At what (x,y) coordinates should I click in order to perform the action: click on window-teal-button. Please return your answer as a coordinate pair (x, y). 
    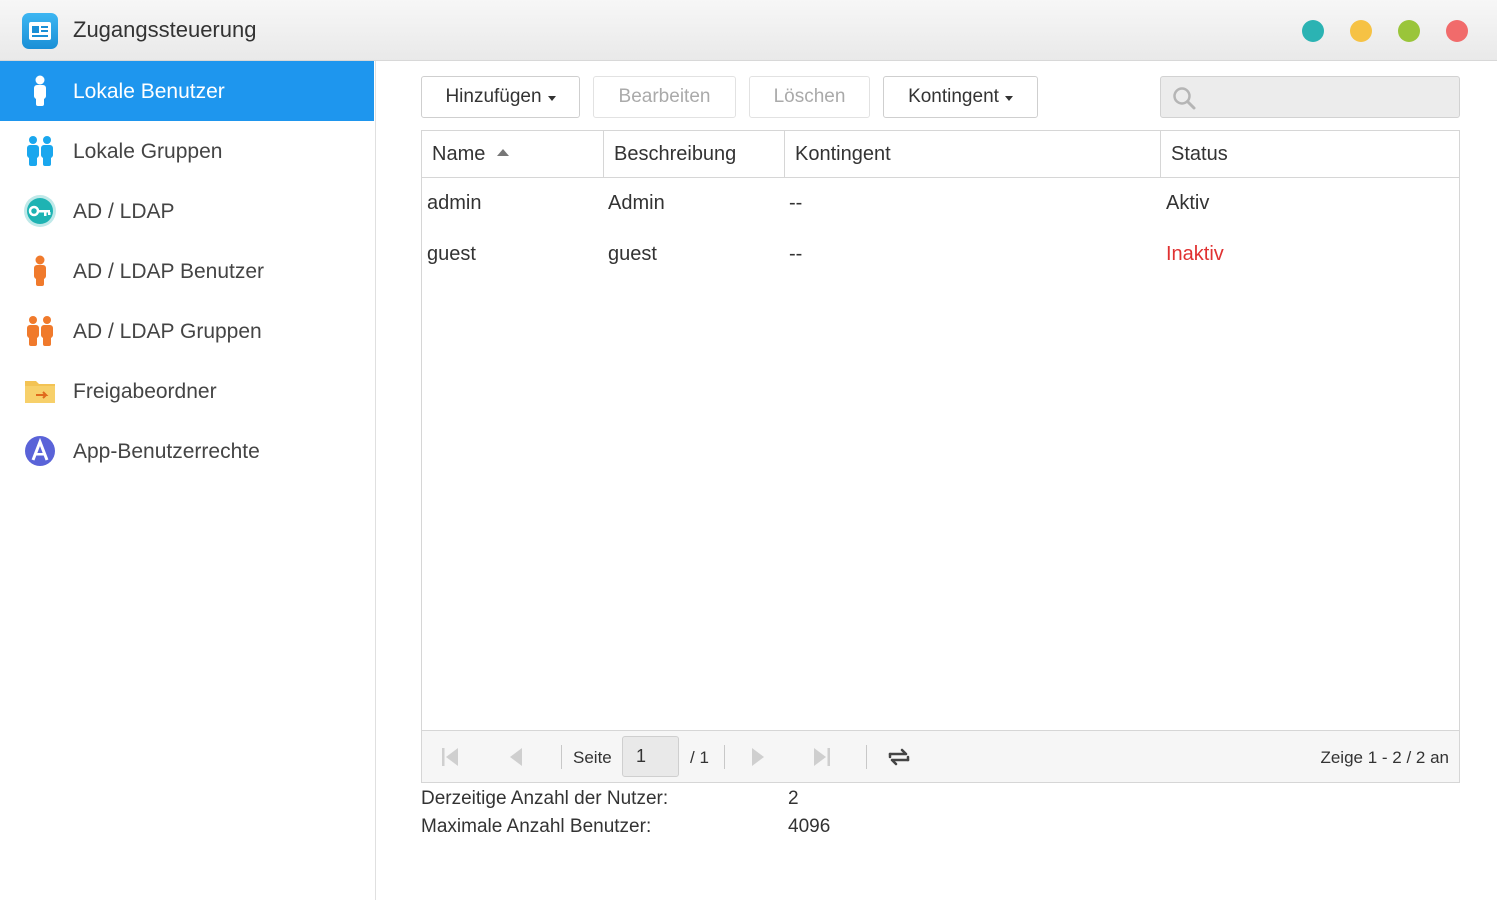
    Looking at the image, I should click on (1313, 31).